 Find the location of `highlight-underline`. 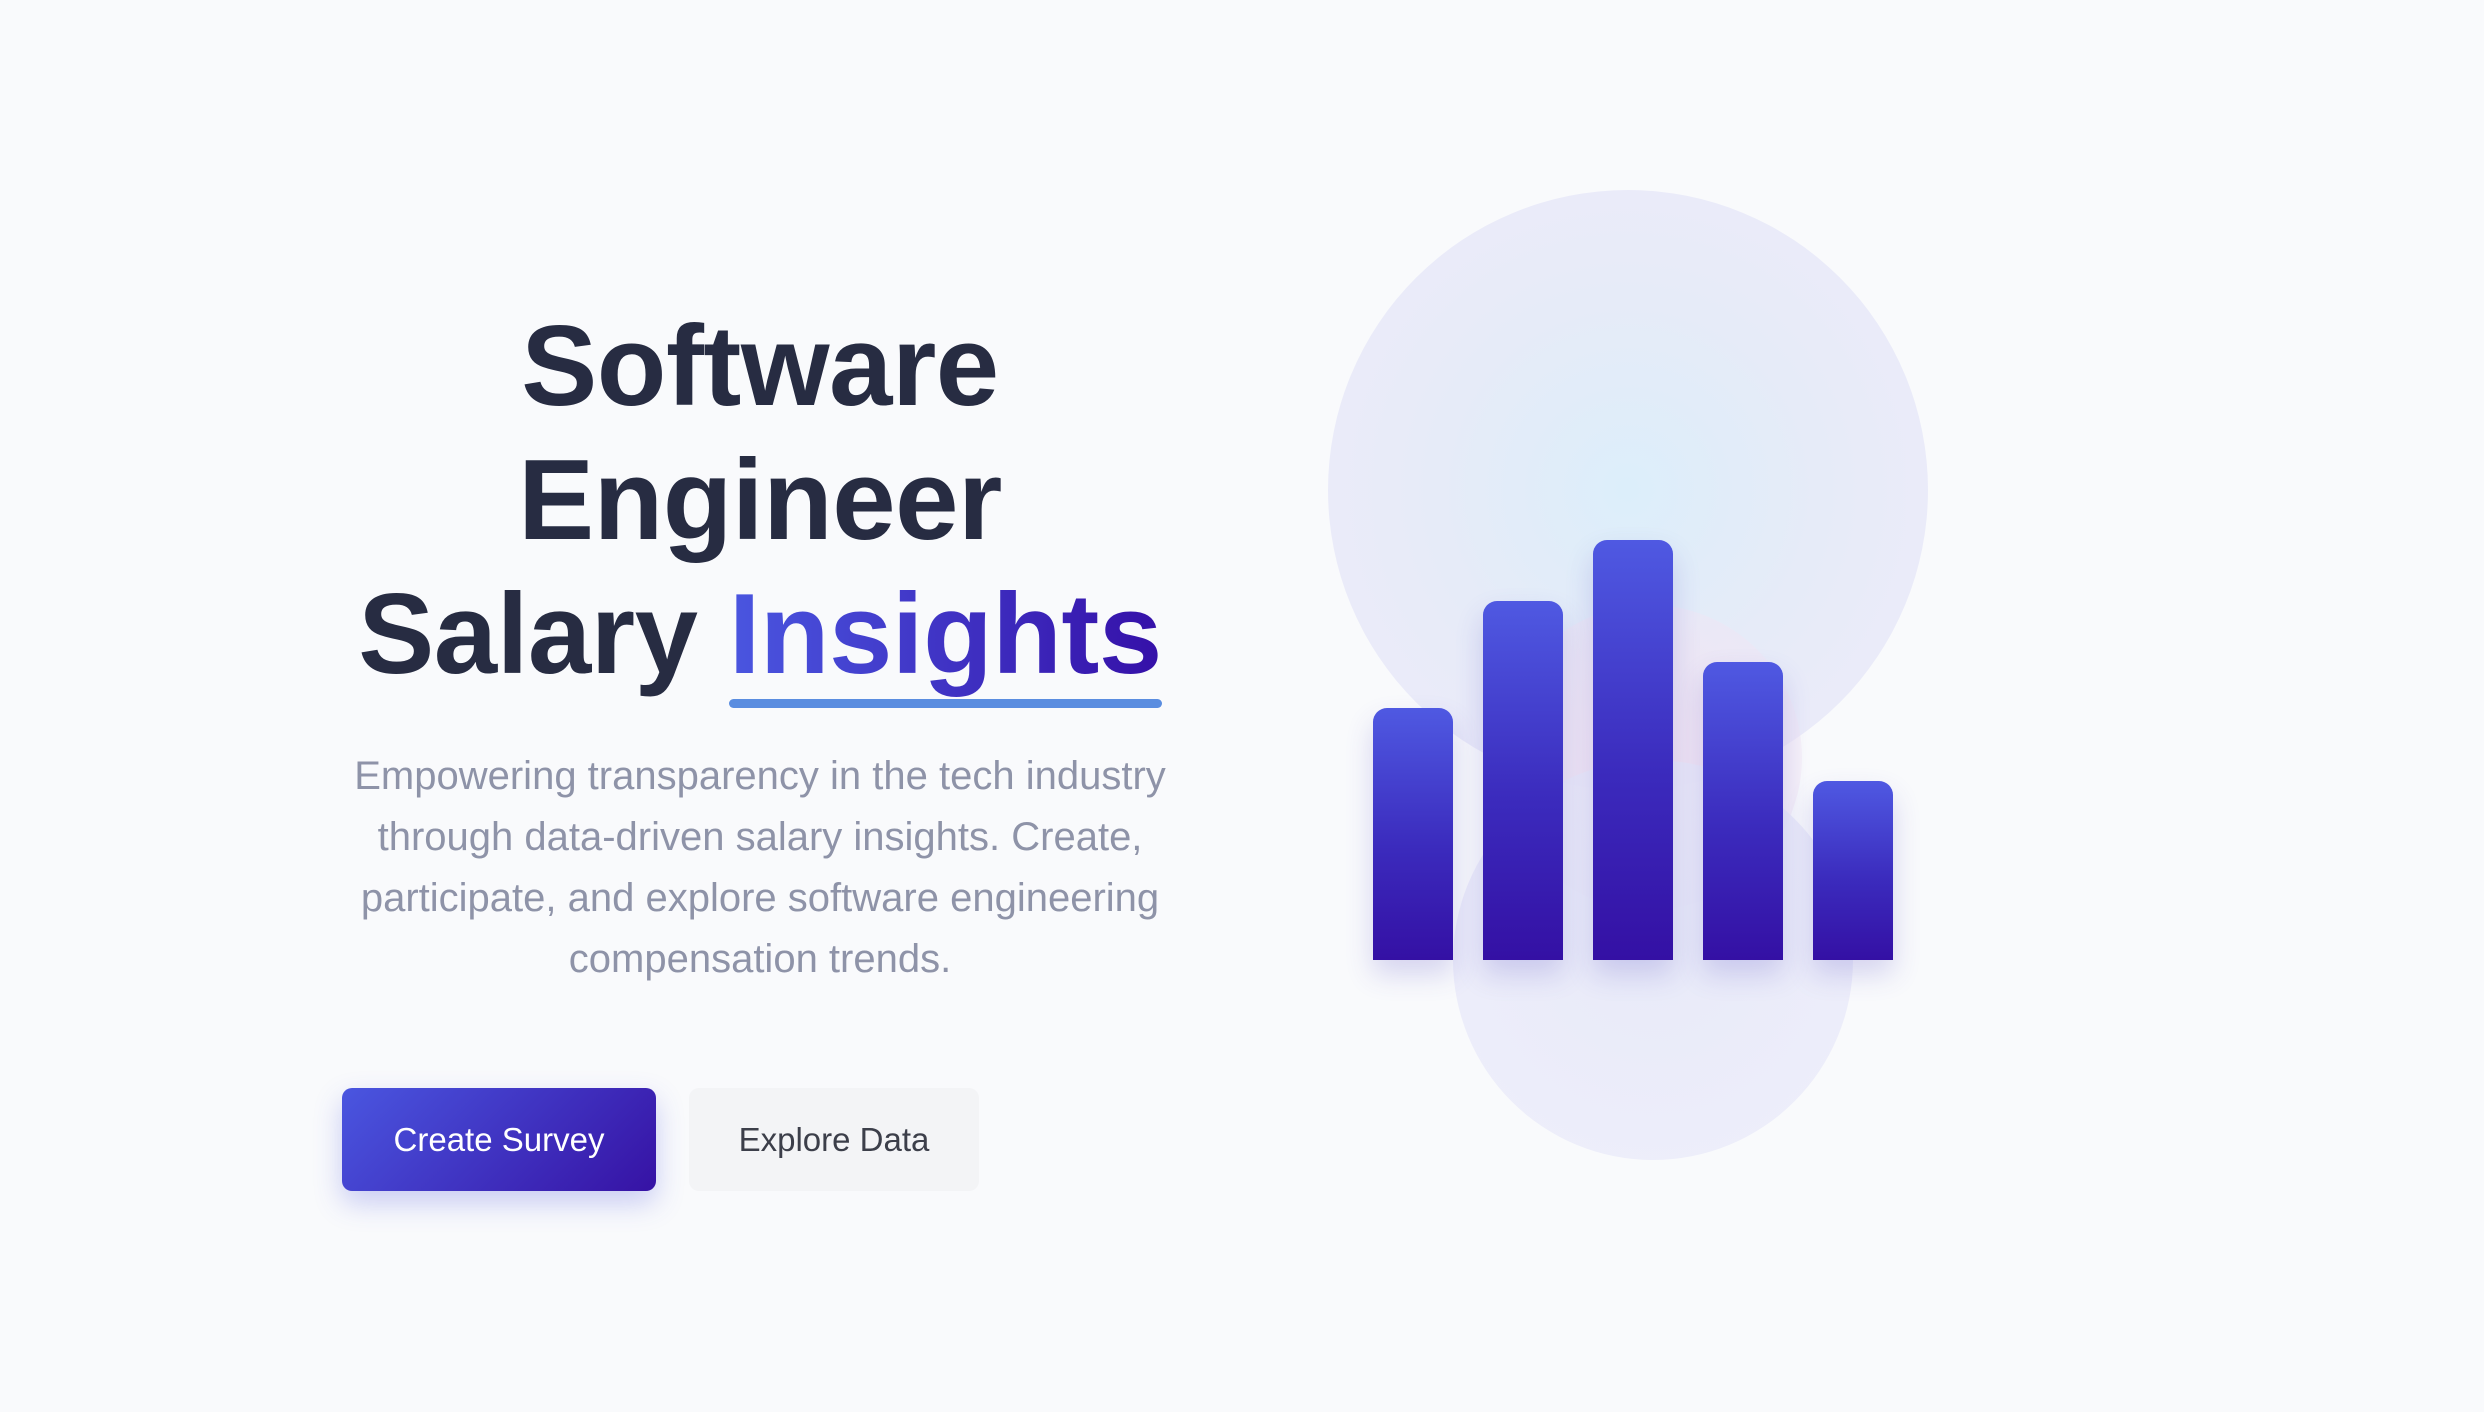

highlight-underline is located at coordinates (945, 703).